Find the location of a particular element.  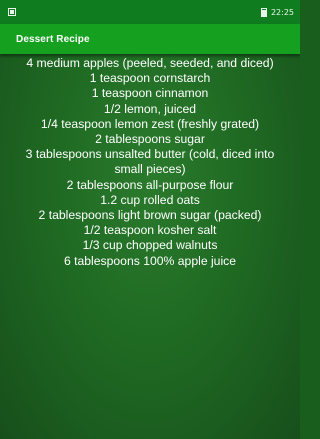

ingredient-line: 2 tablespoons sugar is located at coordinates (150, 139).